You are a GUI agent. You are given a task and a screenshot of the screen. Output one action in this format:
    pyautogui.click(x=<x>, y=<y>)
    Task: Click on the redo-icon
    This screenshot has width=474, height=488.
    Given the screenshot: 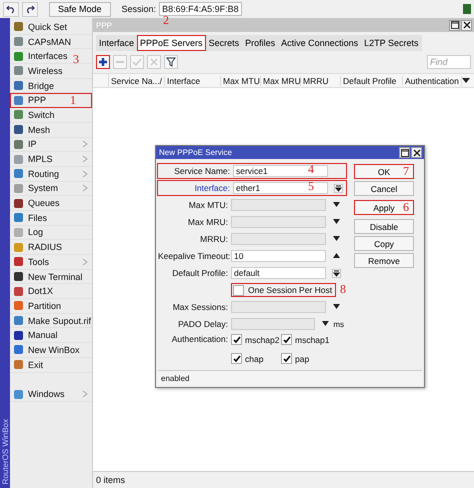 What is the action you would take?
    pyautogui.click(x=30, y=9)
    